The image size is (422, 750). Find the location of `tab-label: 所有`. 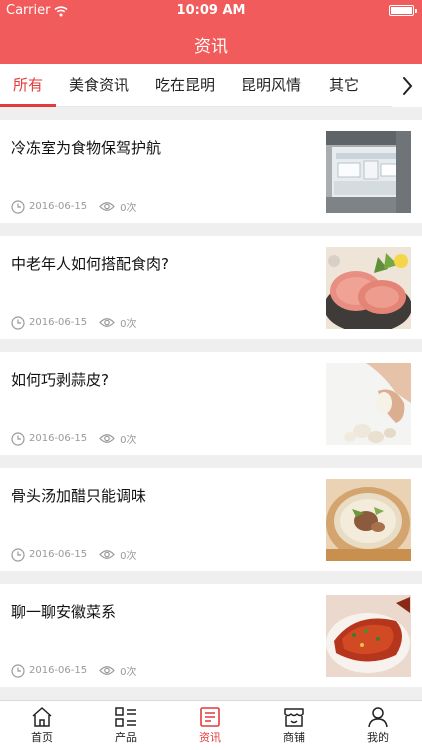

tab-label: 所有 is located at coordinates (27, 85).